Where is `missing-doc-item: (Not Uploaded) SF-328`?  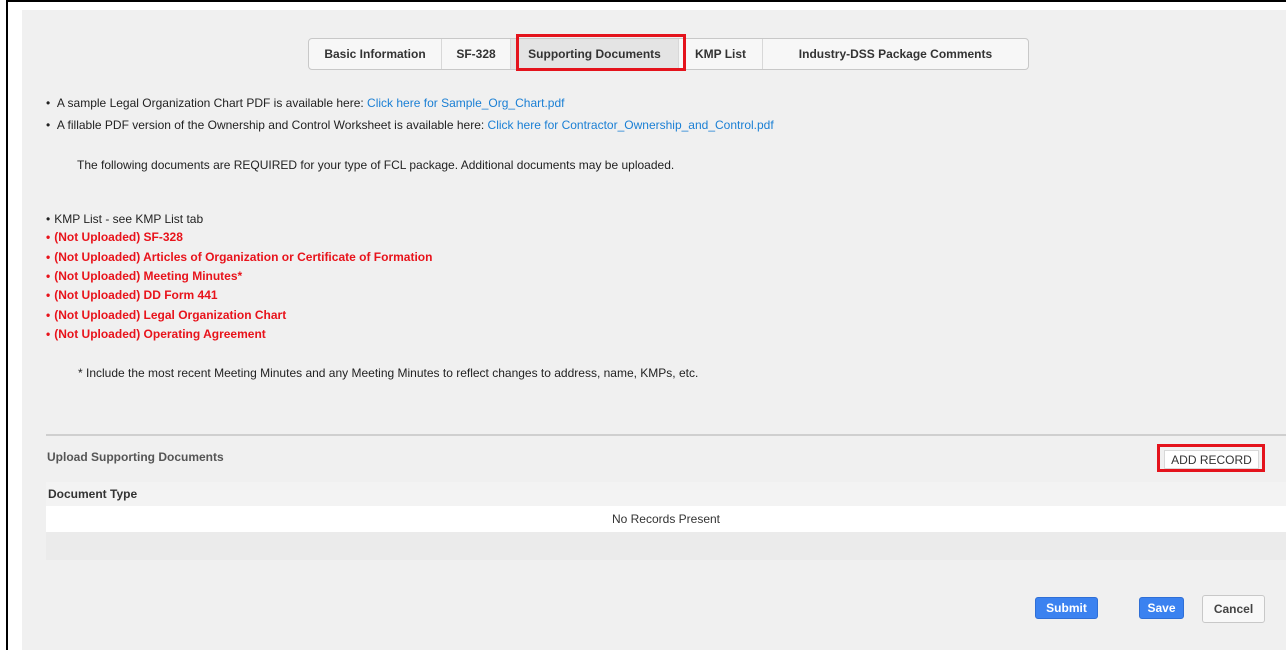 missing-doc-item: (Not Uploaded) SF-328 is located at coordinates (114, 237).